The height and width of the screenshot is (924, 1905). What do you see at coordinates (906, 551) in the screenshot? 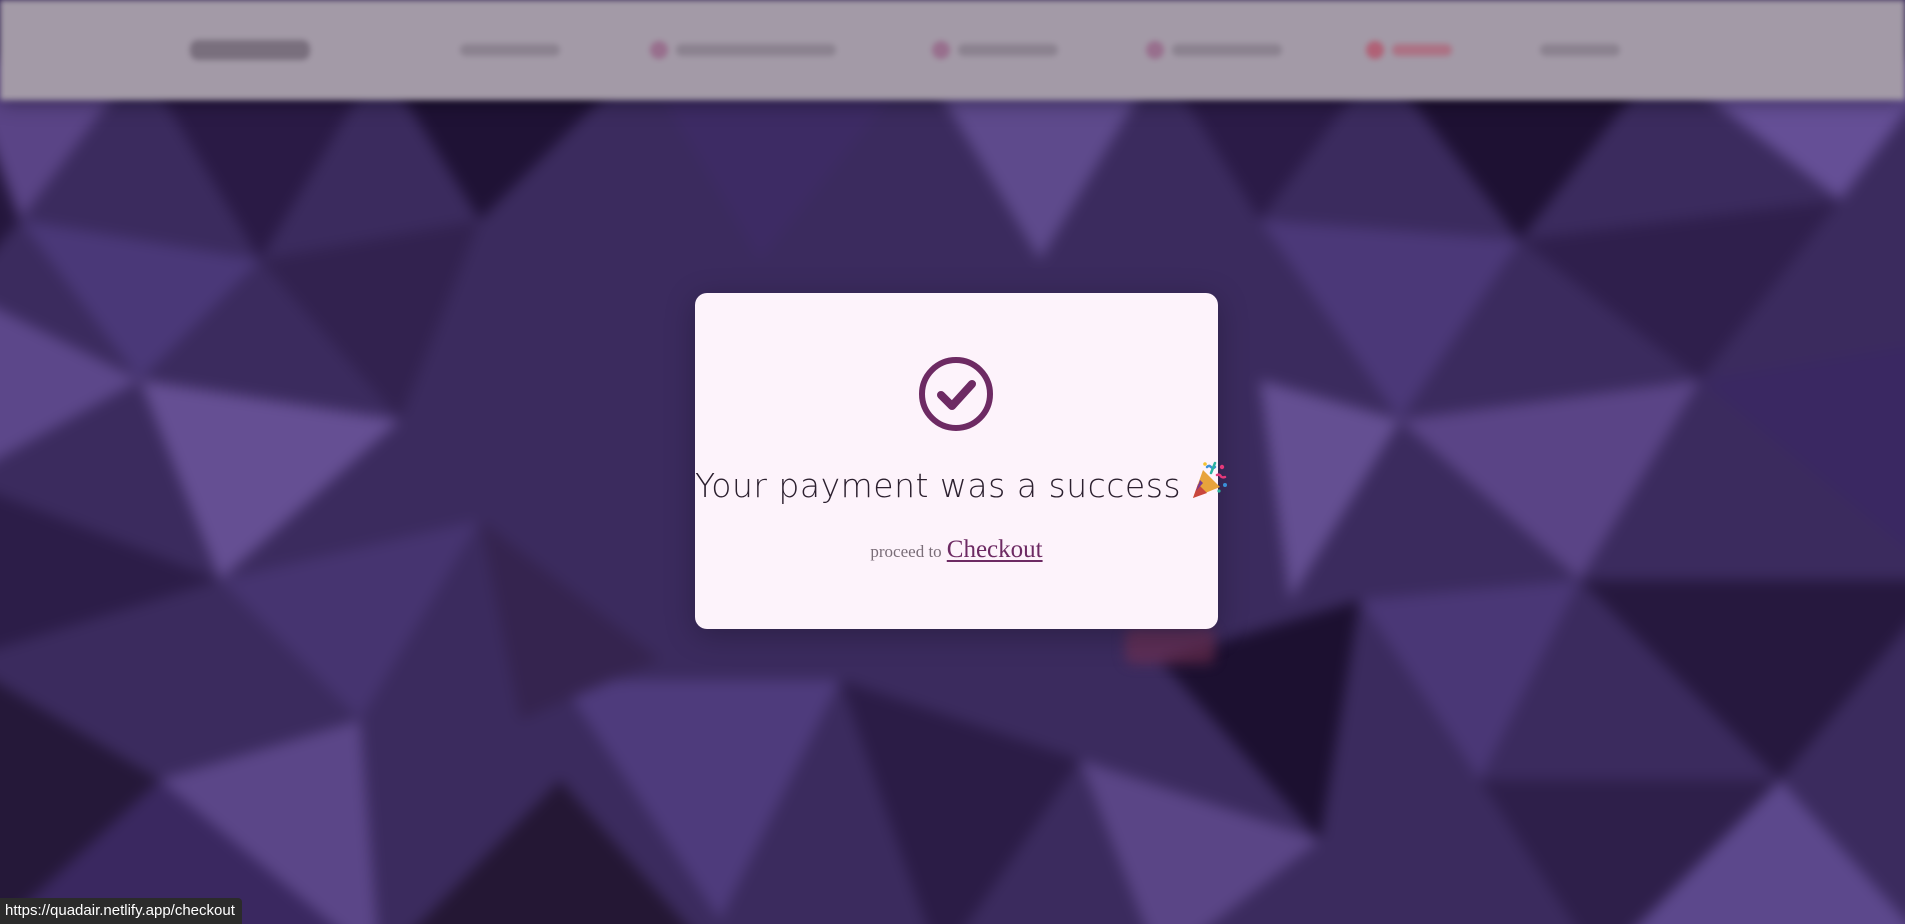
I see `proceed-label: proceed to` at bounding box center [906, 551].